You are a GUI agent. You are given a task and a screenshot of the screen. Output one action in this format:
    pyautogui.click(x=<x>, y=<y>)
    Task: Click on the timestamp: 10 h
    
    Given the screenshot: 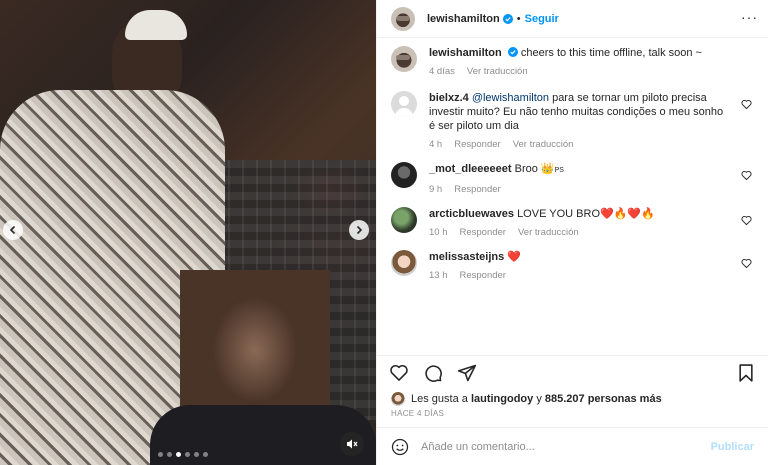 What is the action you would take?
    pyautogui.click(x=438, y=233)
    